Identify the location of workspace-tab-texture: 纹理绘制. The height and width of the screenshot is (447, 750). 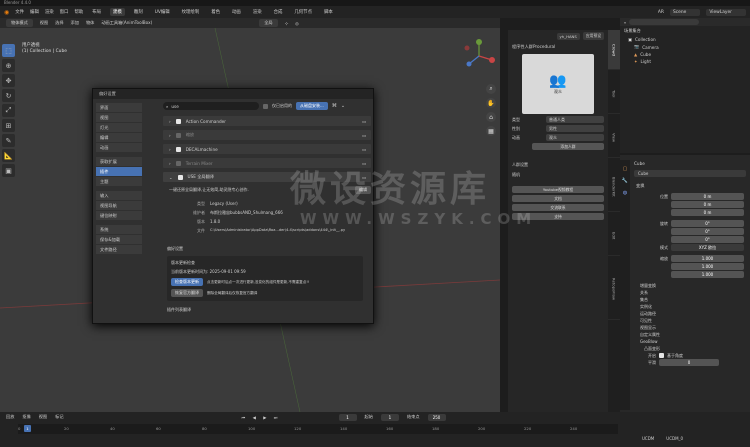
(191, 12).